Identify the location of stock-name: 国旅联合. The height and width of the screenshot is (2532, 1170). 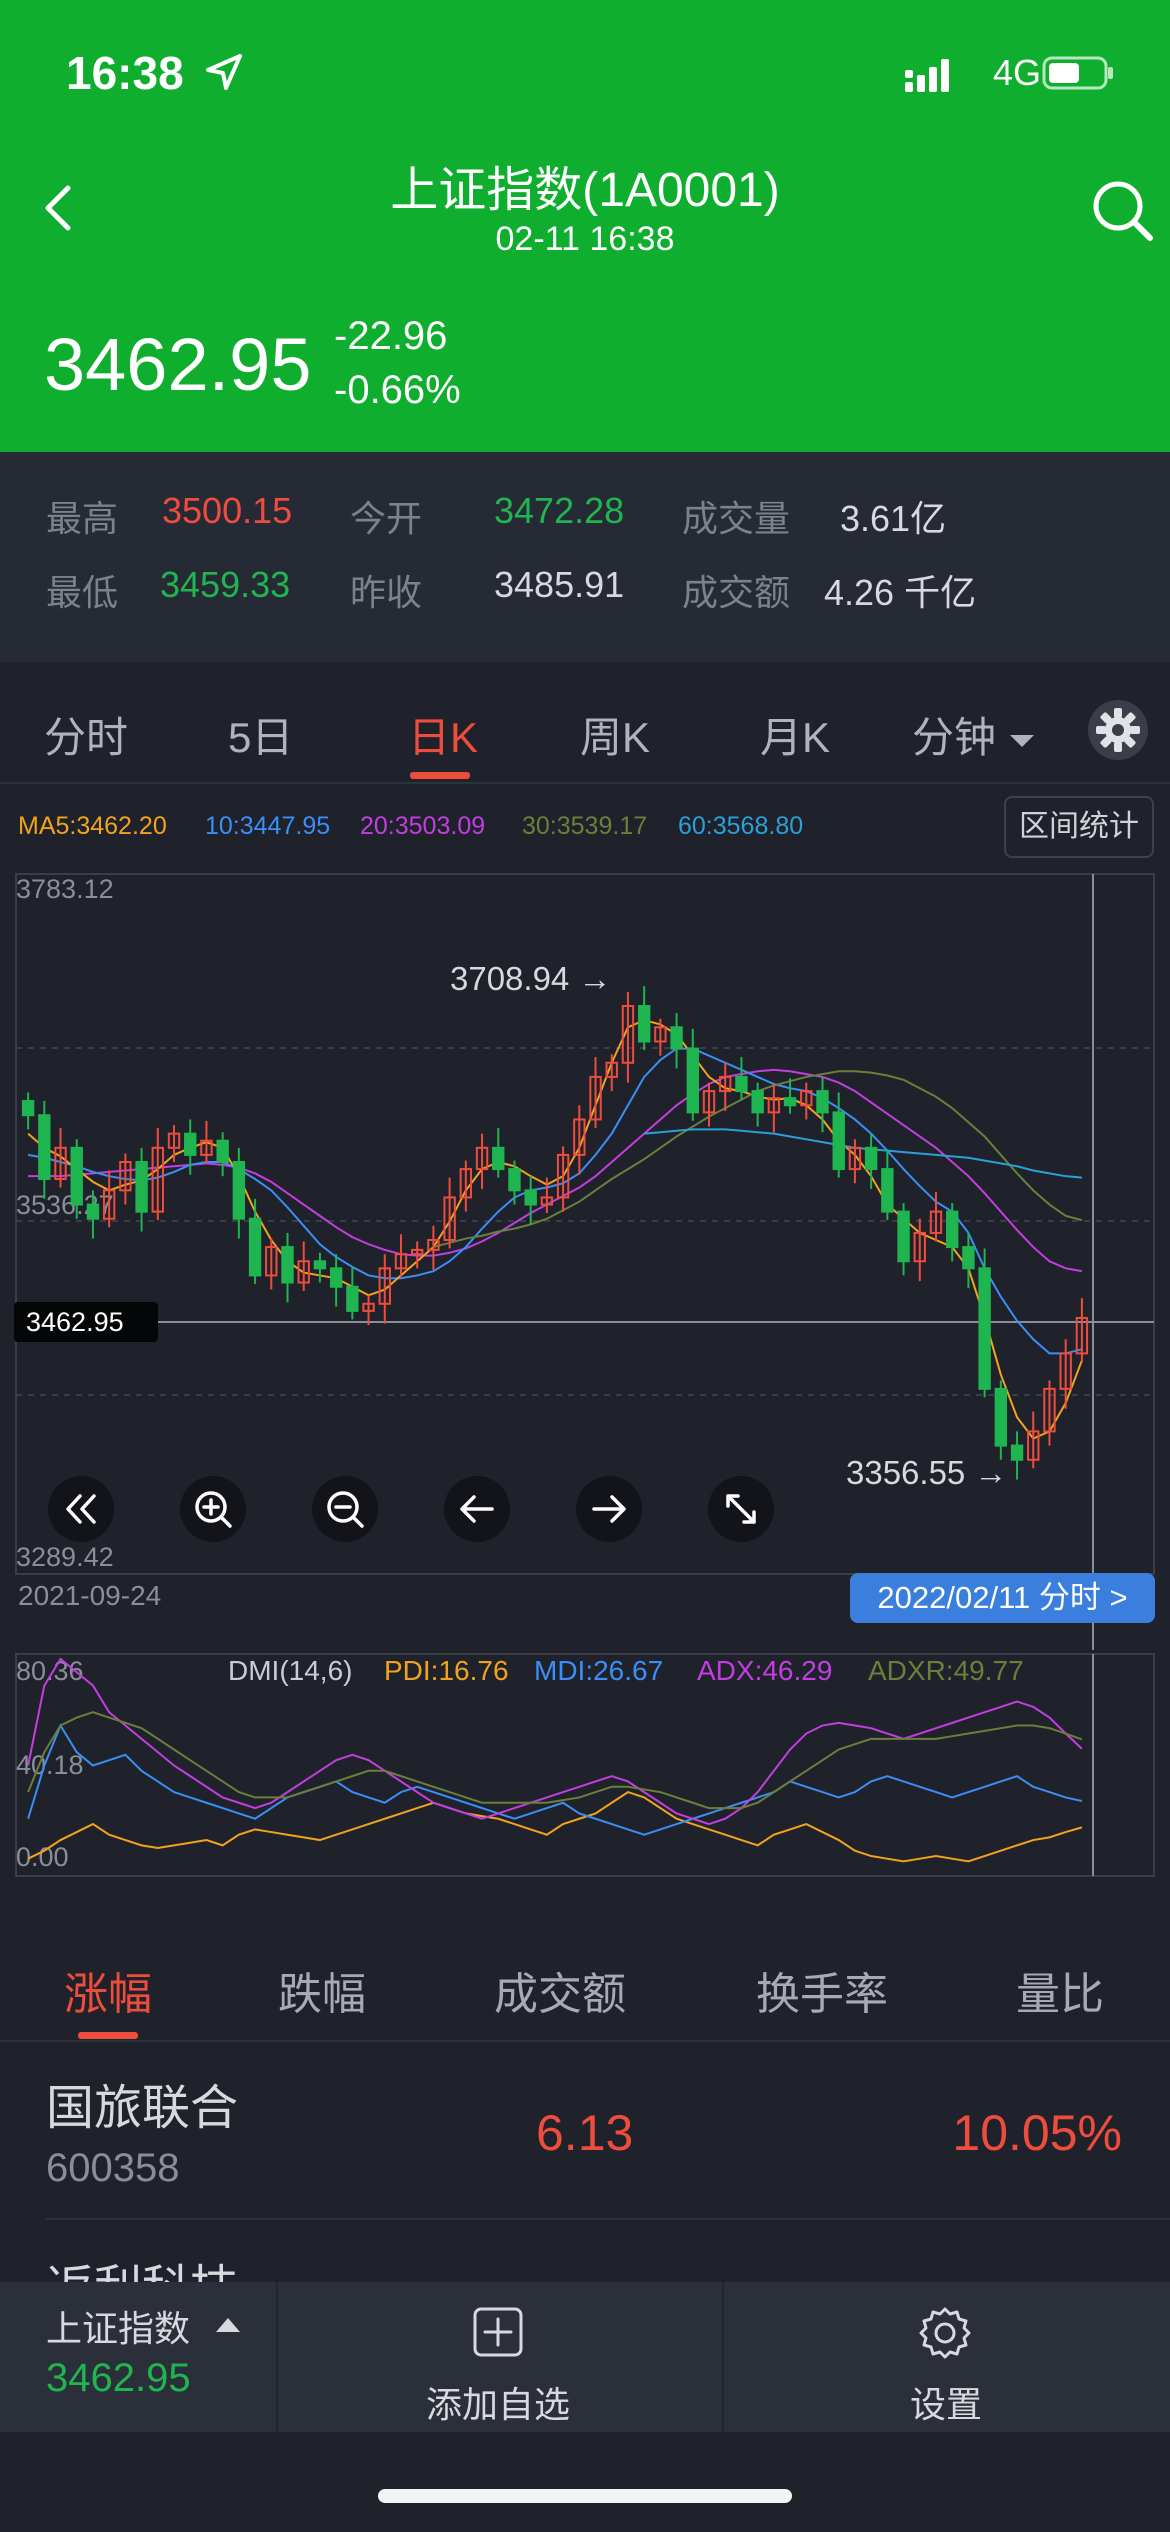
(142, 2108).